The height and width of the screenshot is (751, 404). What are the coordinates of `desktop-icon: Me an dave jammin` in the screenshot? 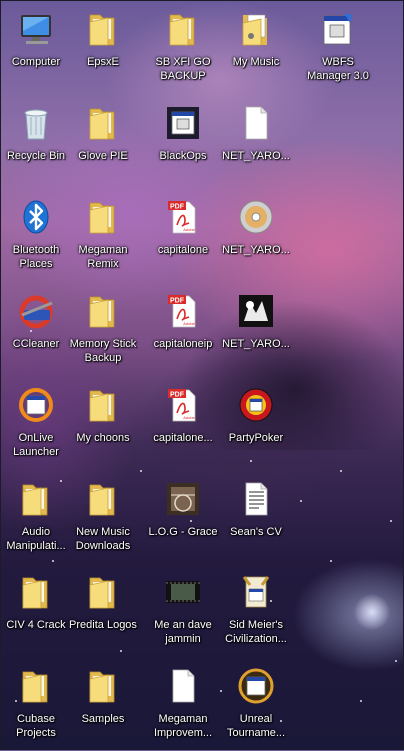 It's located at (183, 612).